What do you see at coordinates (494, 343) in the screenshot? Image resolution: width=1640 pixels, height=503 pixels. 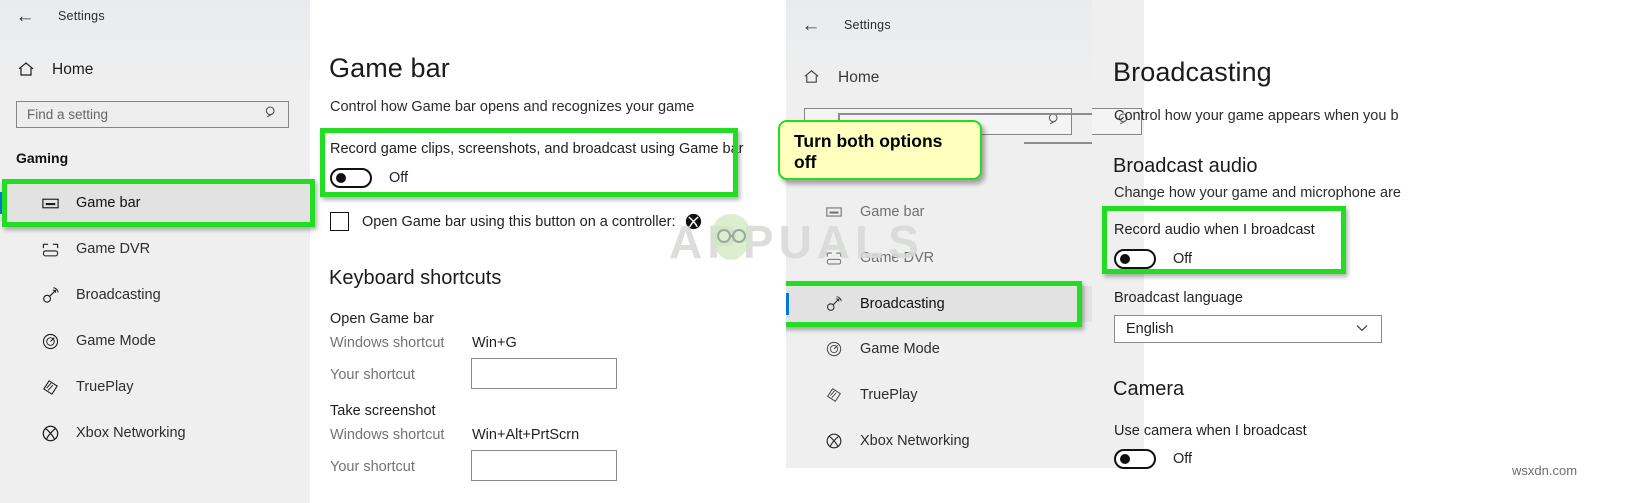 I see `shortcut-open-gamebar-windows-value: Win+G` at bounding box center [494, 343].